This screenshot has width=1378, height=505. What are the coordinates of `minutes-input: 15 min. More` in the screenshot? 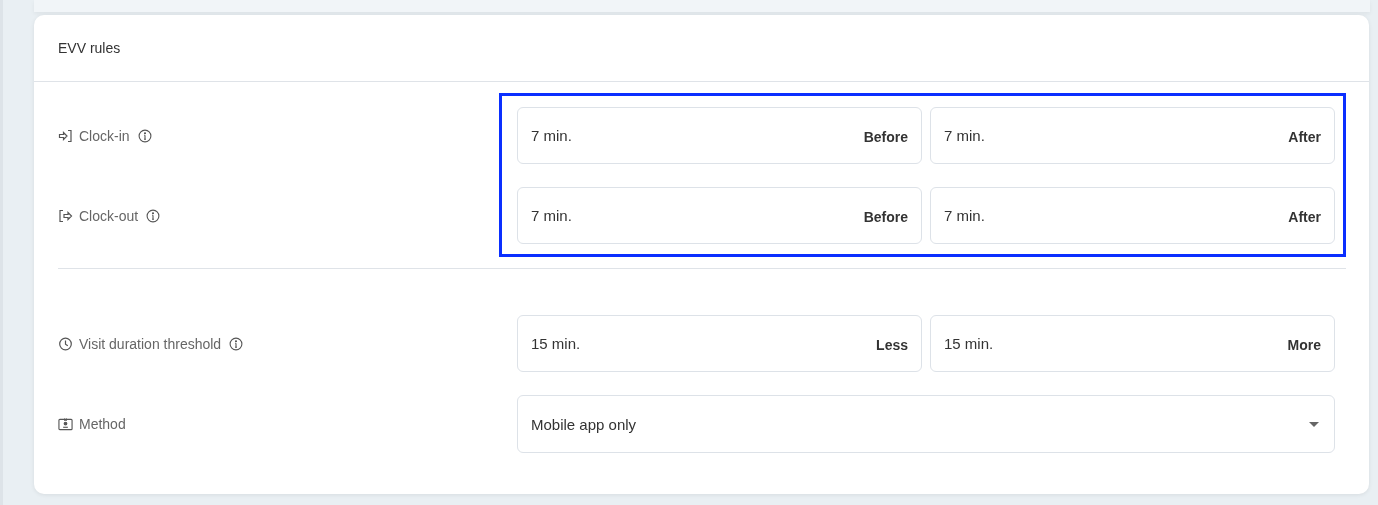 It's located at (1132, 343).